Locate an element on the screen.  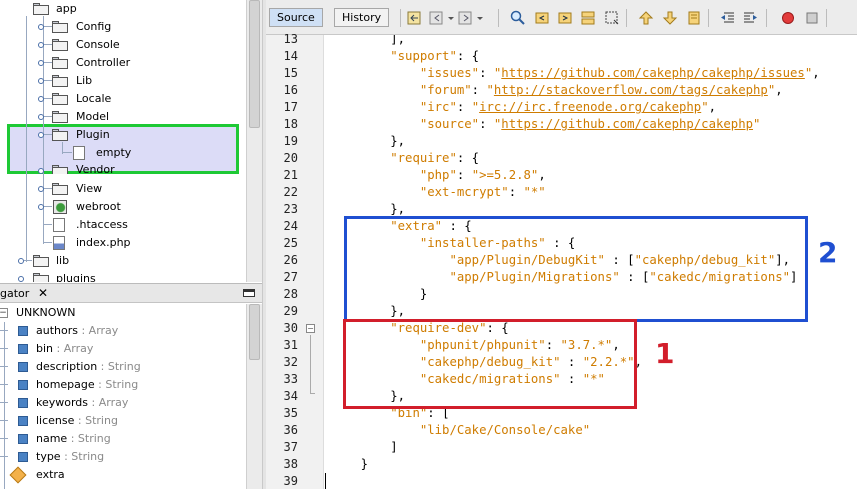
property-name: authors is located at coordinates (57, 330).